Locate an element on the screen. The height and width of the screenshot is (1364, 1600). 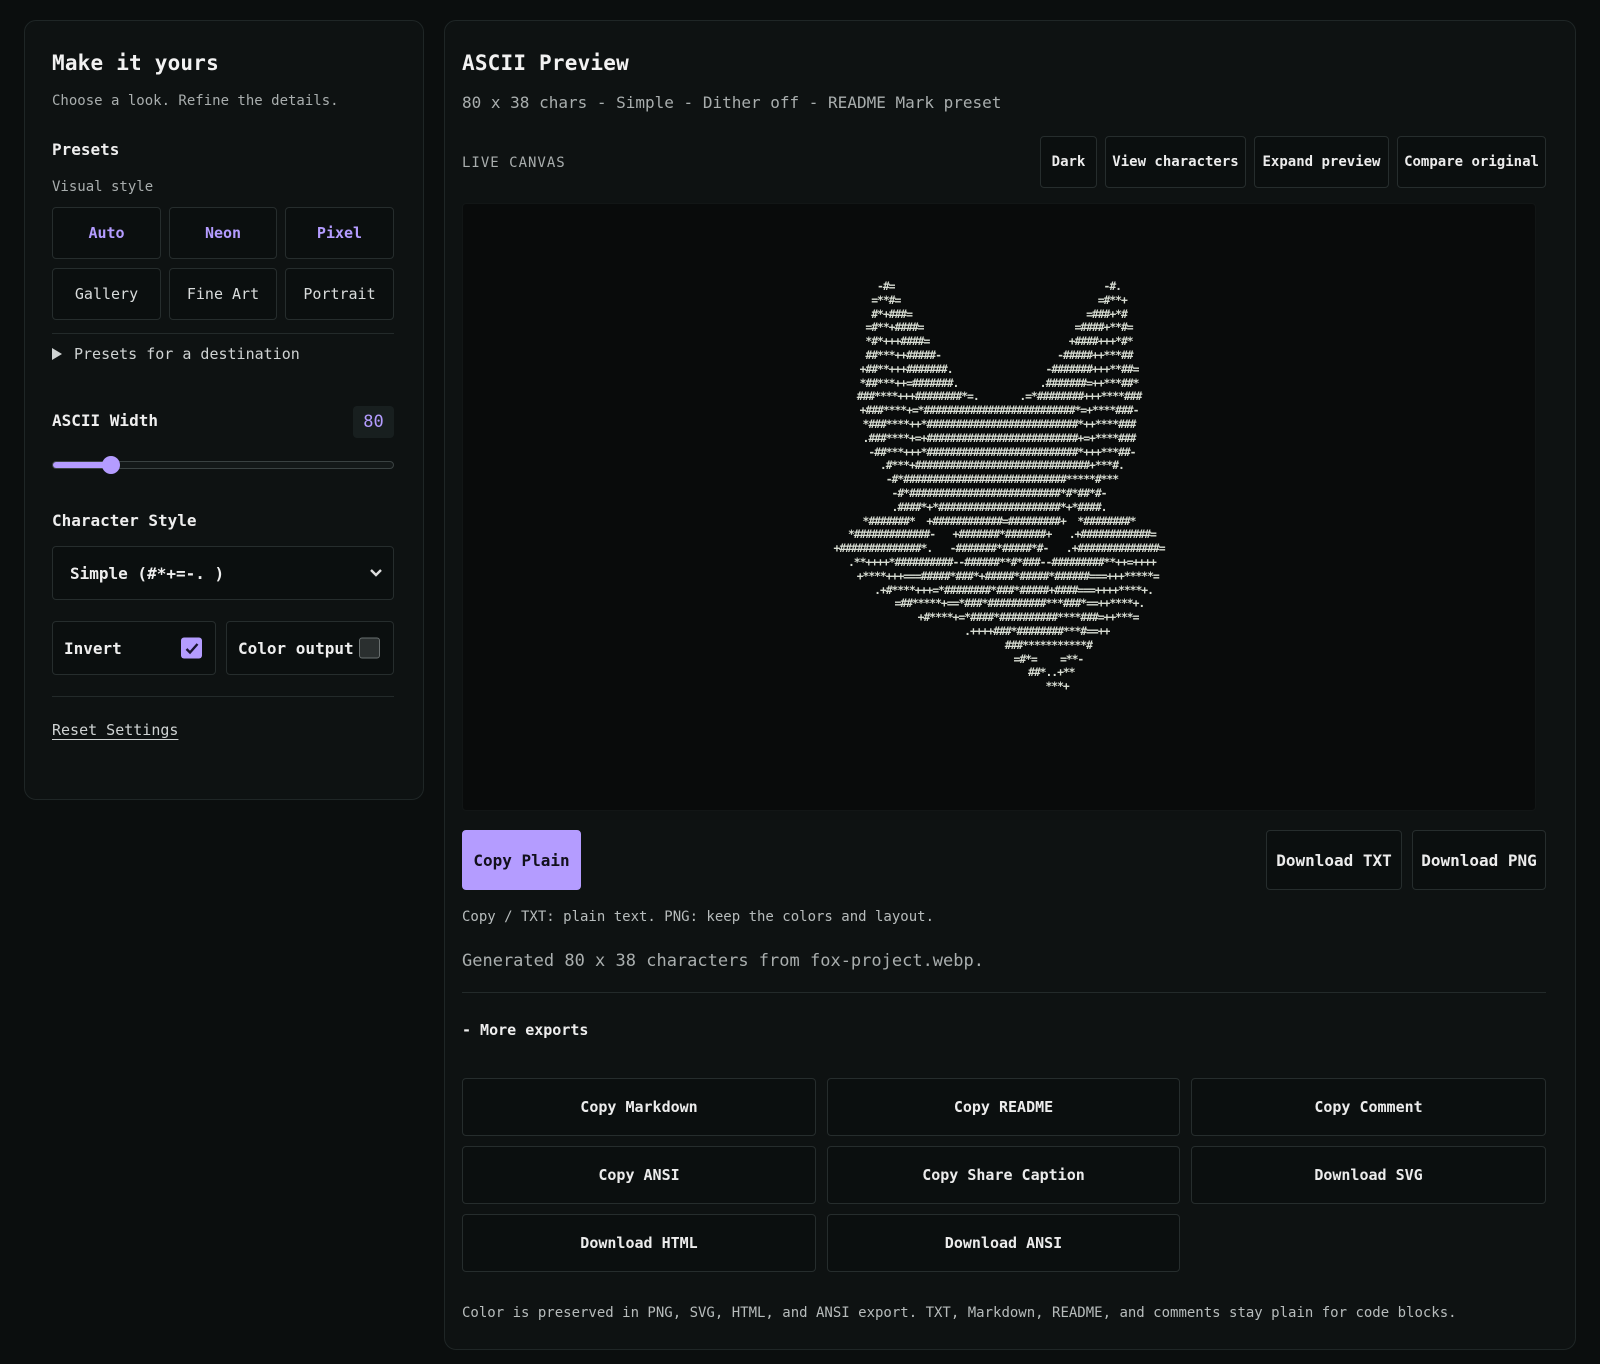
live-canvas-label: LIVE CANVAS is located at coordinates (514, 163).